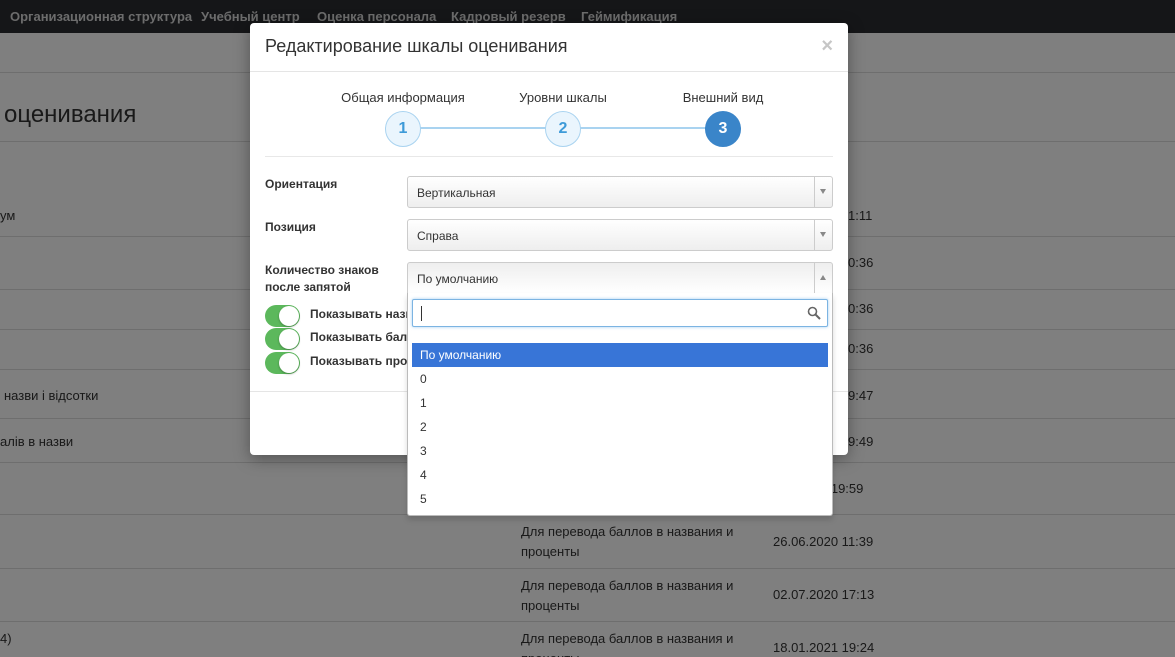  What do you see at coordinates (620, 235) in the screenshot?
I see `position-select: Справа` at bounding box center [620, 235].